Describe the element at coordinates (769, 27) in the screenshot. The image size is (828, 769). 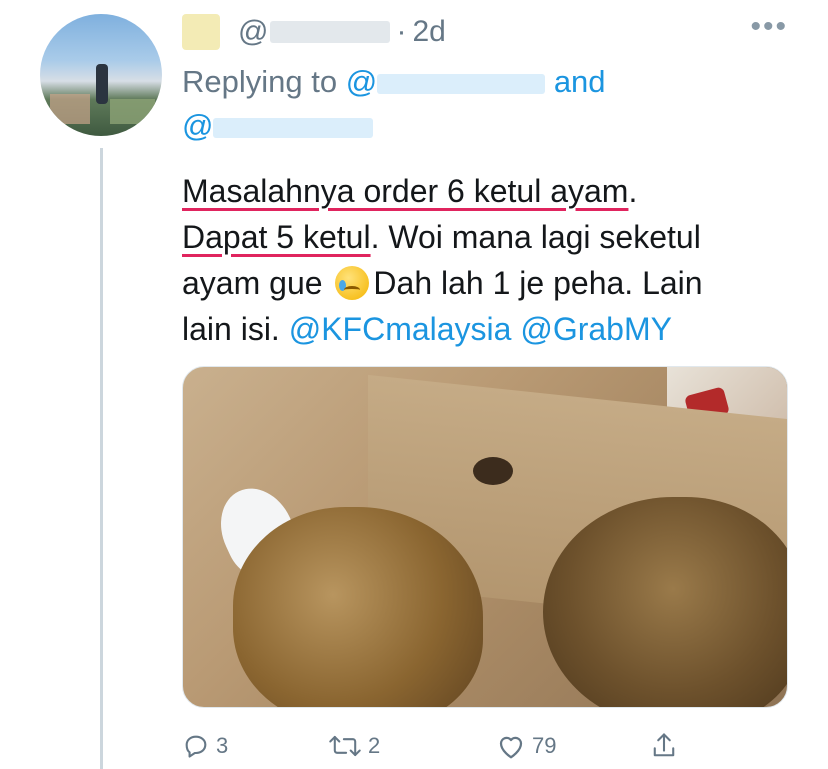
I see `more-icon: •••` at that location.